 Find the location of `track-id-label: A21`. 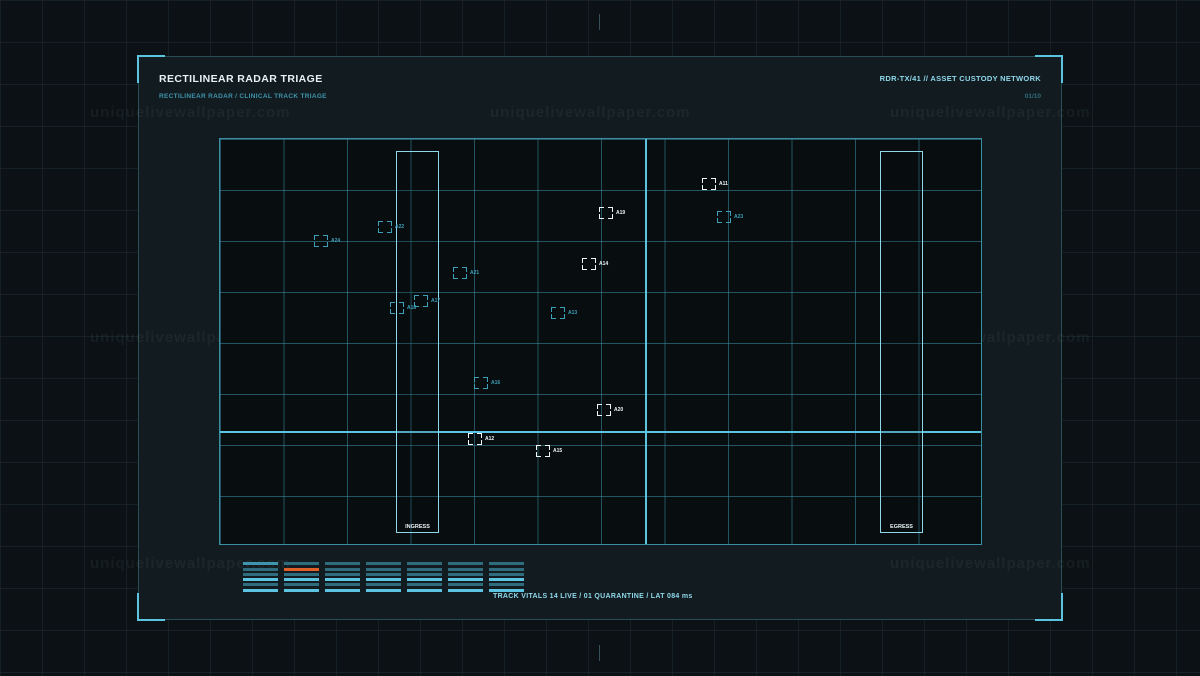

track-id-label: A21 is located at coordinates (475, 273).